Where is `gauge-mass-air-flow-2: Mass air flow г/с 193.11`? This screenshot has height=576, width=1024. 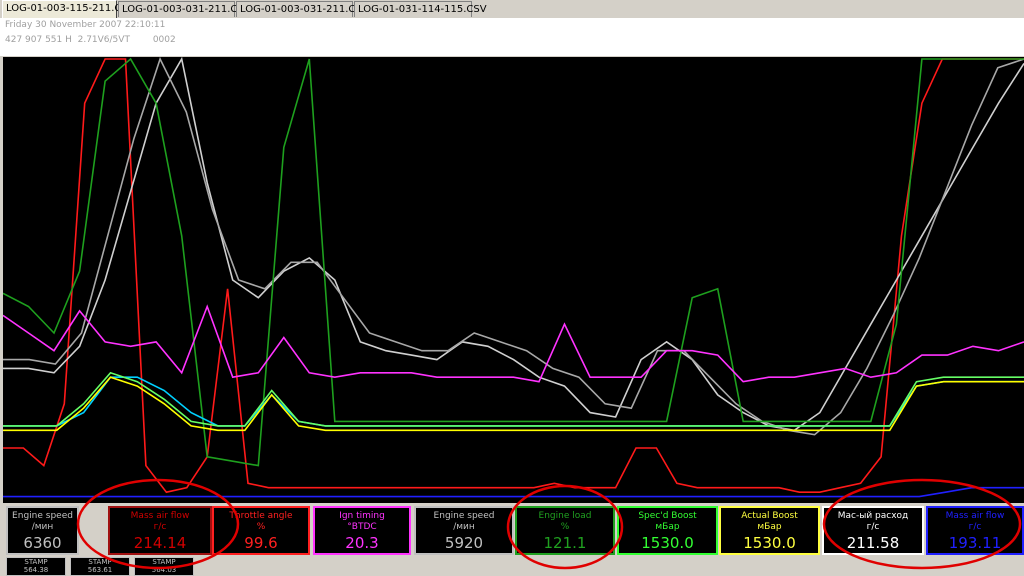
gauge-mass-air-flow-2: Mass air flow г/с 193.11 is located at coordinates (975, 530).